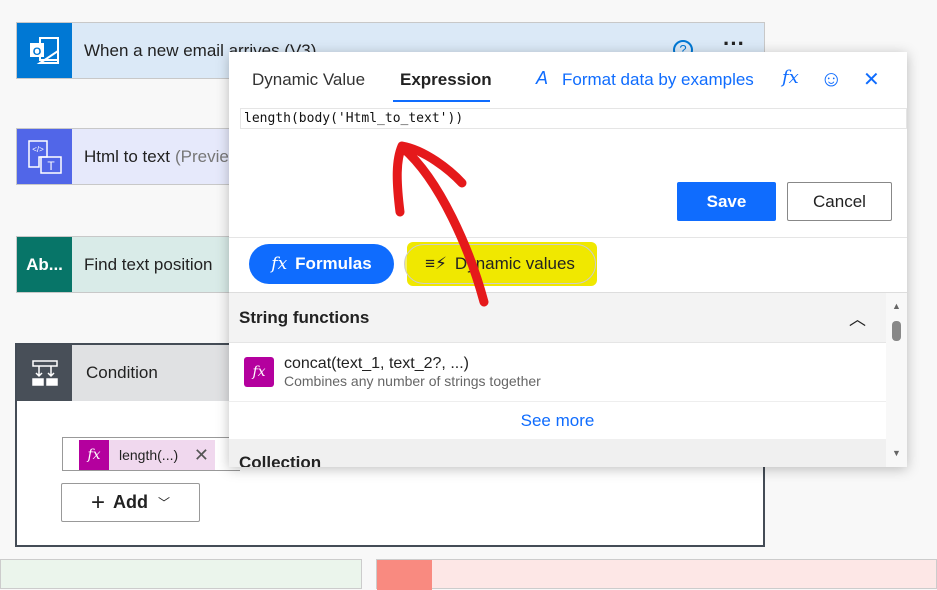 Image resolution: width=937 pixels, height=590 pixels. I want to click on red-arrow-annotation, so click(440, 224).